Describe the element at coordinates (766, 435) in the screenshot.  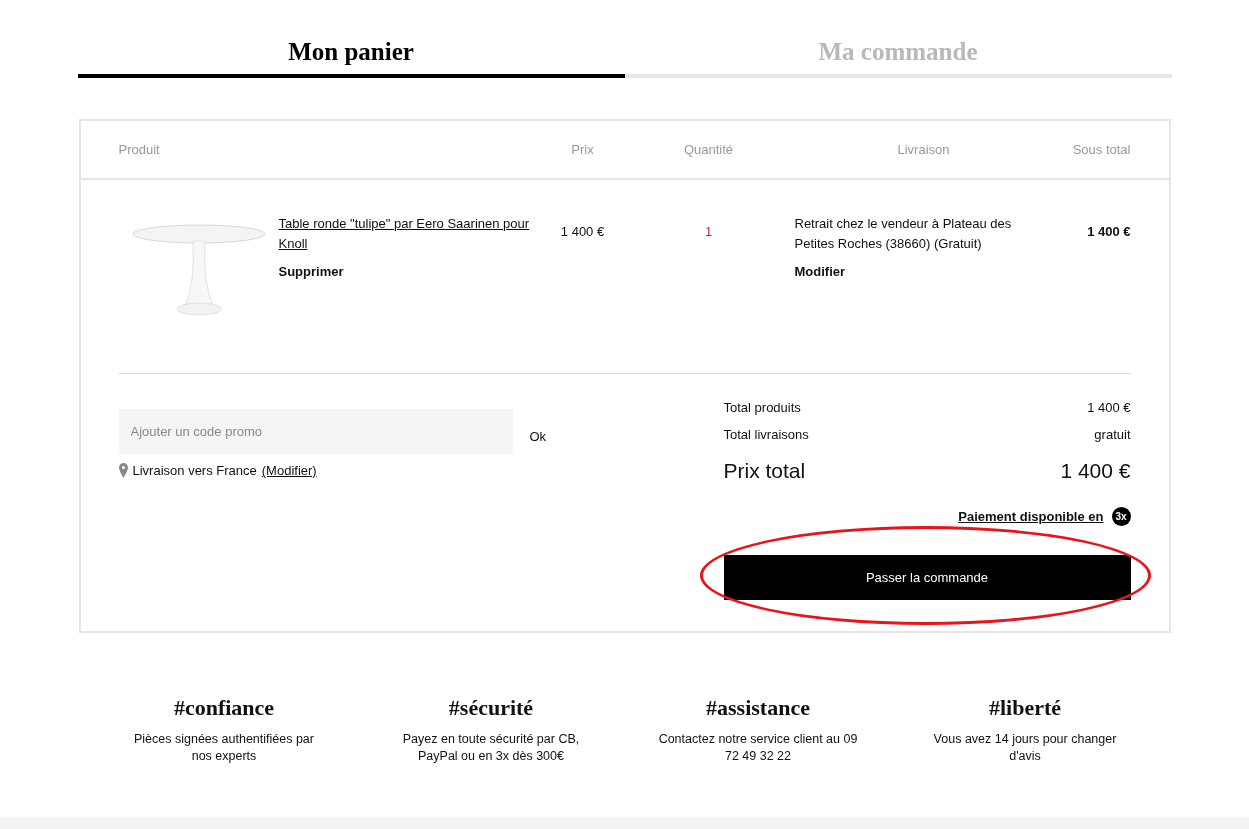
I see `total-label: Total livraisons` at that location.